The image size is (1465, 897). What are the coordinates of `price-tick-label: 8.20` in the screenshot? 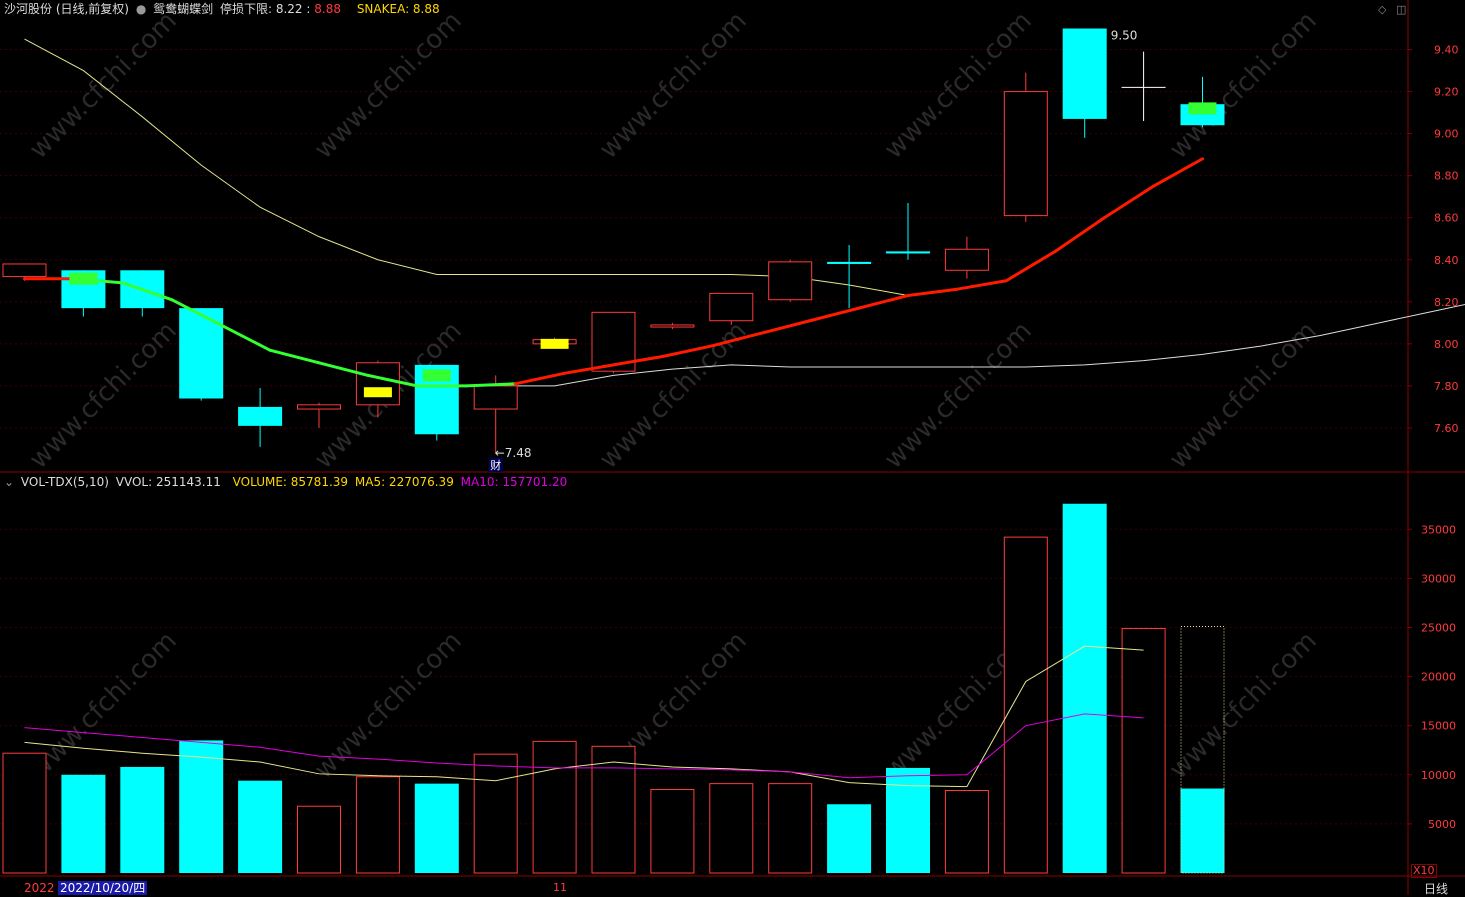 It's located at (1446, 302).